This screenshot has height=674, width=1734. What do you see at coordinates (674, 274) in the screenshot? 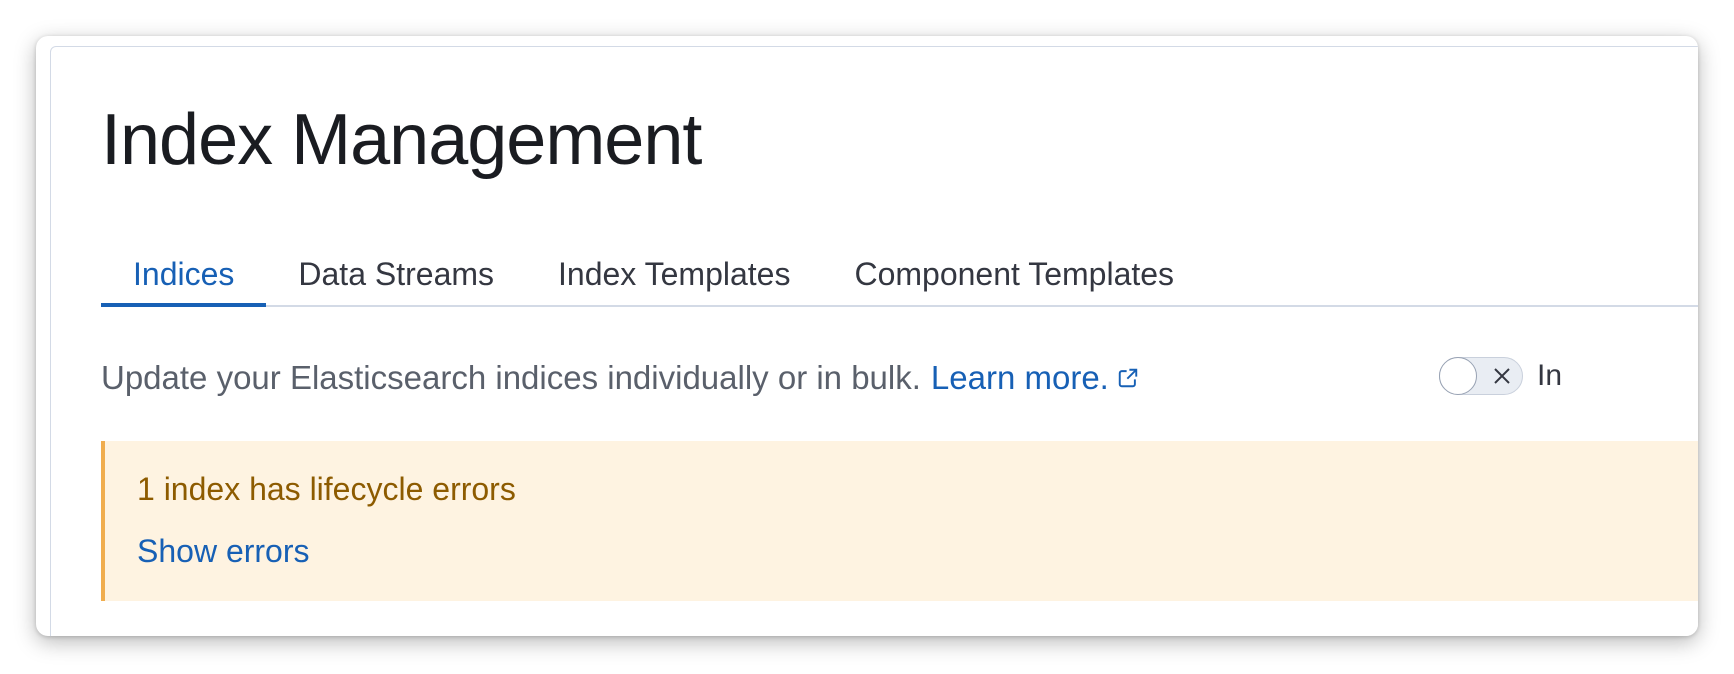
I see `tab-index-templates: Index Templates` at bounding box center [674, 274].